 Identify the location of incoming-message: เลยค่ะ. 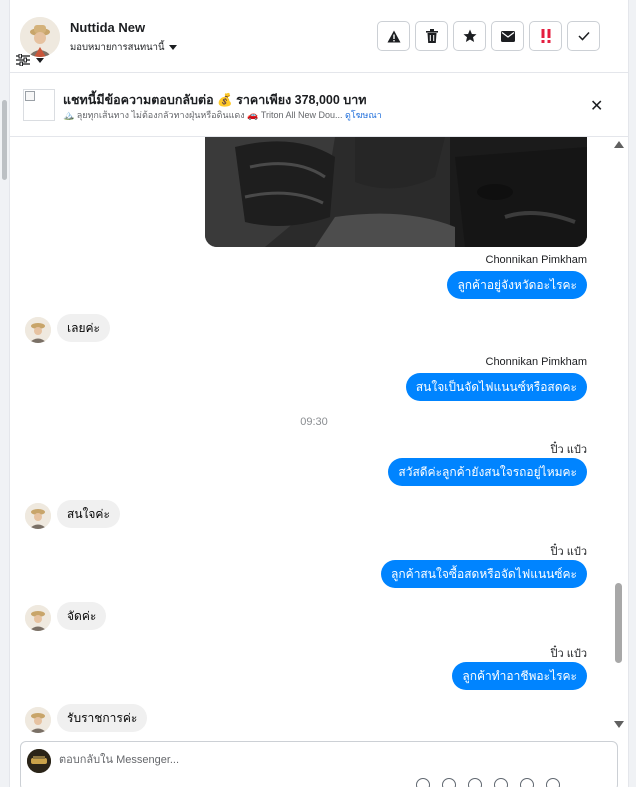
(83, 328).